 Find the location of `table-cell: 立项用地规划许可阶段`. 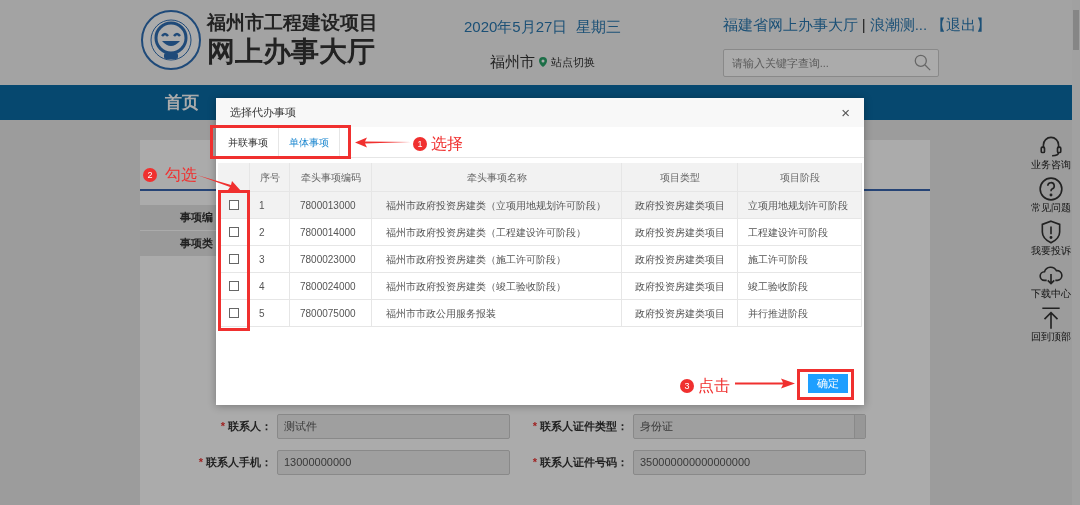

table-cell: 立项用地规划许可阶段 is located at coordinates (800, 205).